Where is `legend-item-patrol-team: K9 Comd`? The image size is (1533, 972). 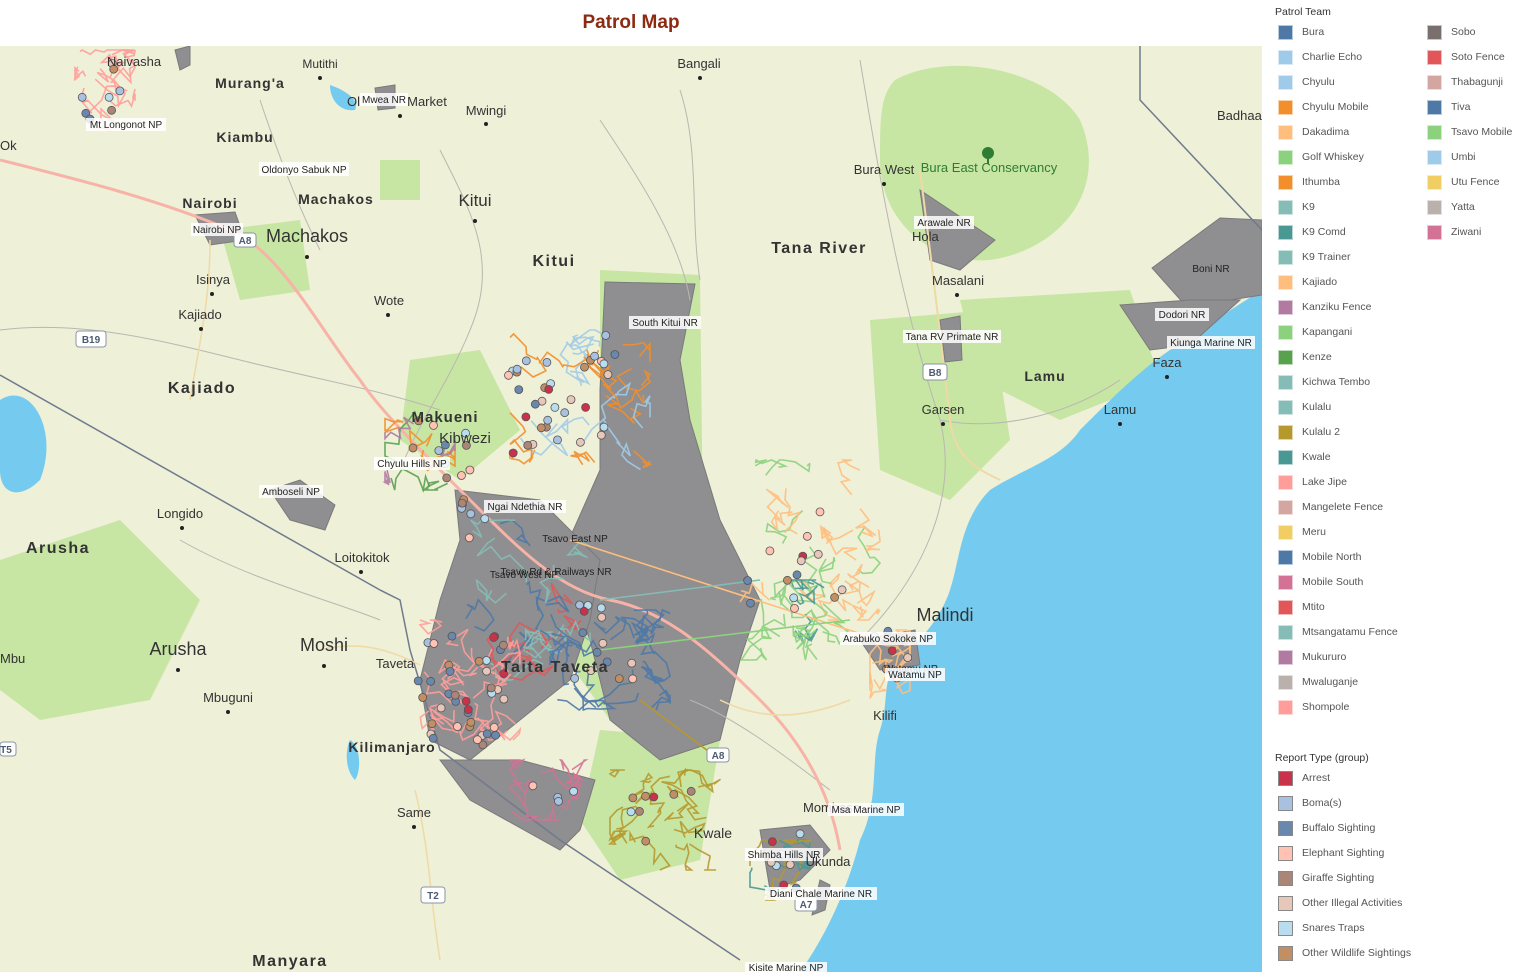
legend-item-patrol-team: K9 Comd is located at coordinates (1312, 232).